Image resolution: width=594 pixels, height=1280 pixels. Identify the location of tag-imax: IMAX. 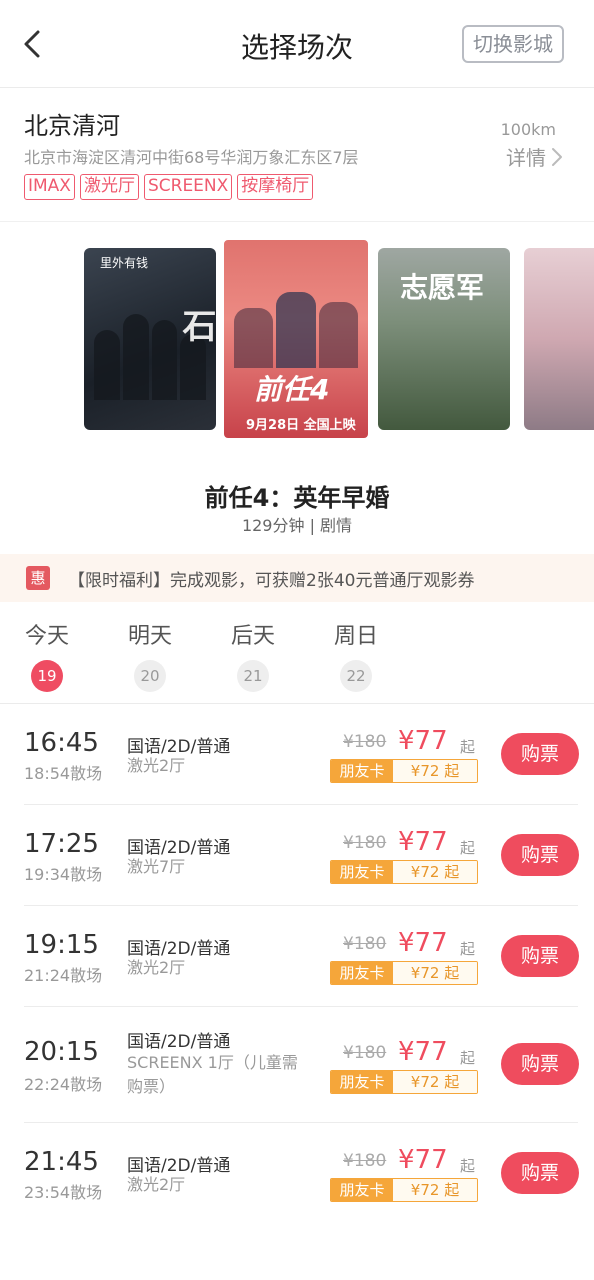
(49, 187).